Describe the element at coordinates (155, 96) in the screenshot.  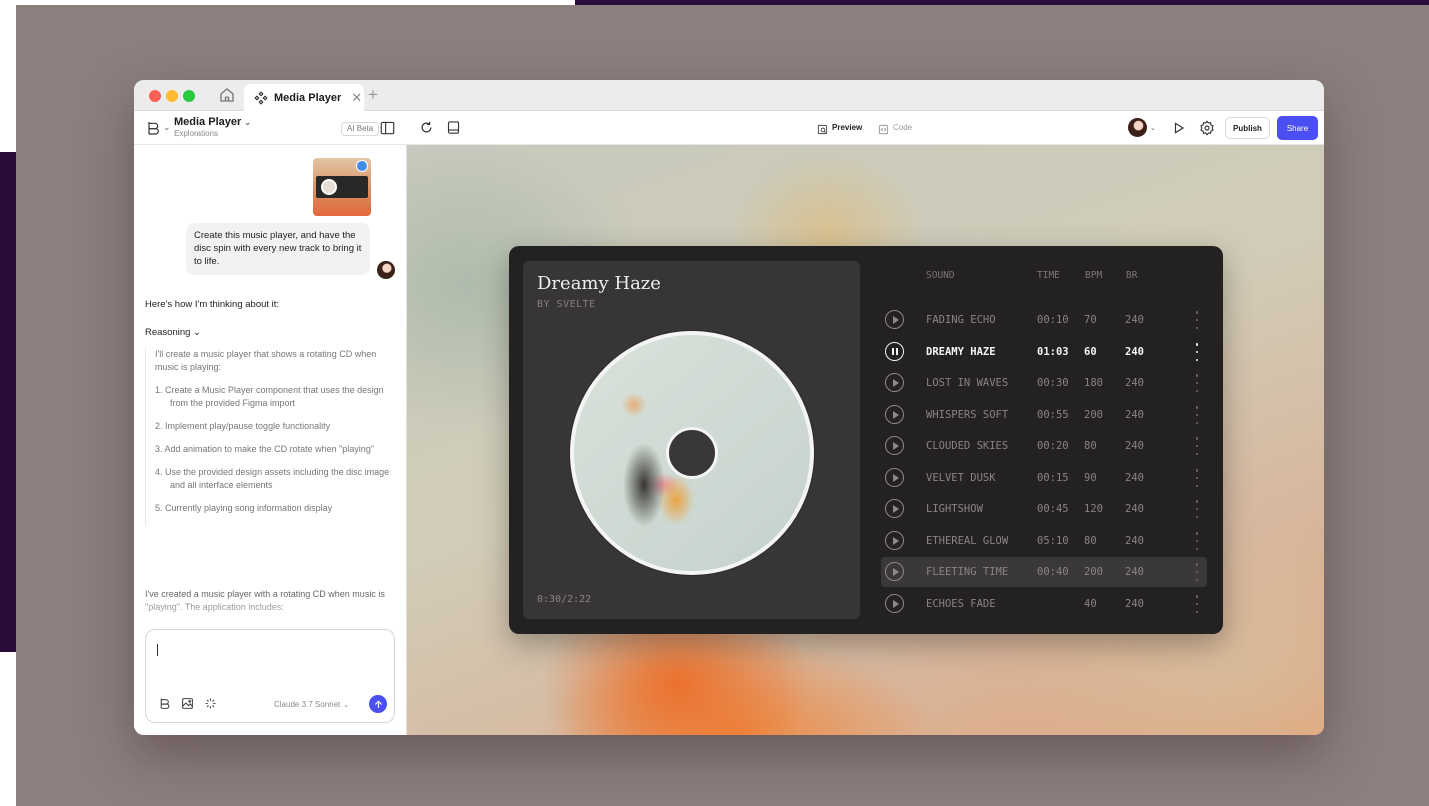
I see `window-close-button` at that location.